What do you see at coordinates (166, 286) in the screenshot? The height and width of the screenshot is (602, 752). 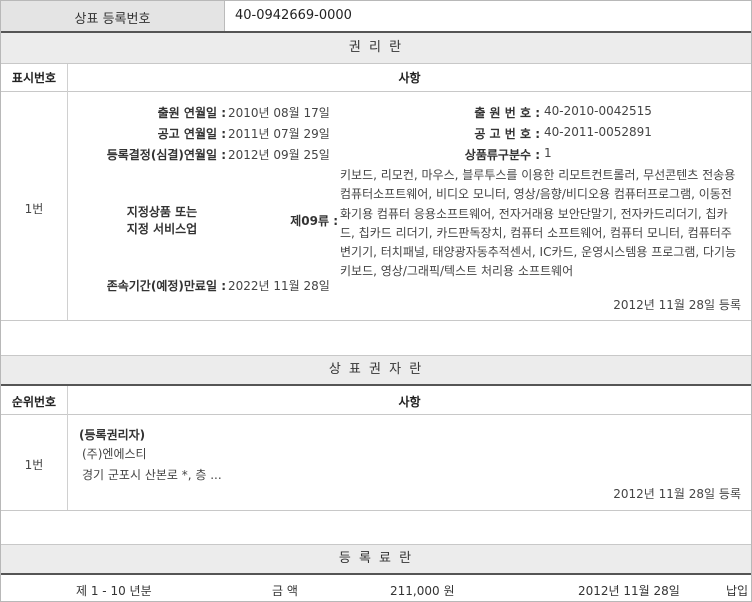 I see `expiry-date-label: 존속기간(예정)만료일 :` at bounding box center [166, 286].